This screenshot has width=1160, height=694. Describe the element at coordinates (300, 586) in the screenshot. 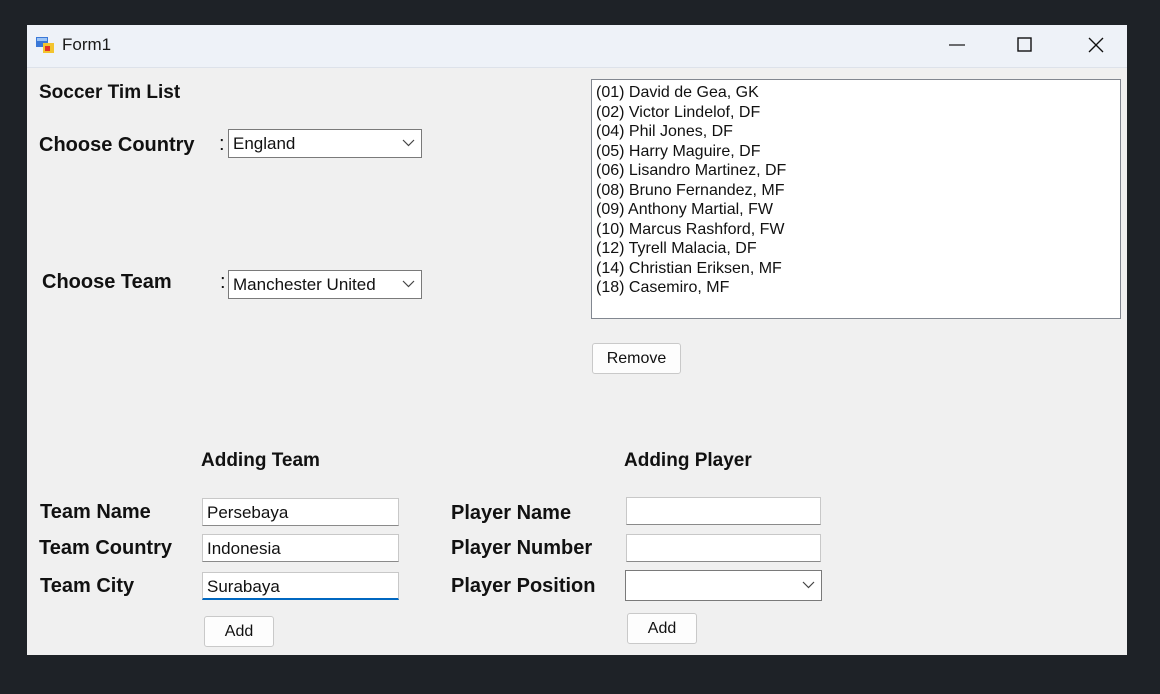

I see `team-city-input: Surabaya` at that location.